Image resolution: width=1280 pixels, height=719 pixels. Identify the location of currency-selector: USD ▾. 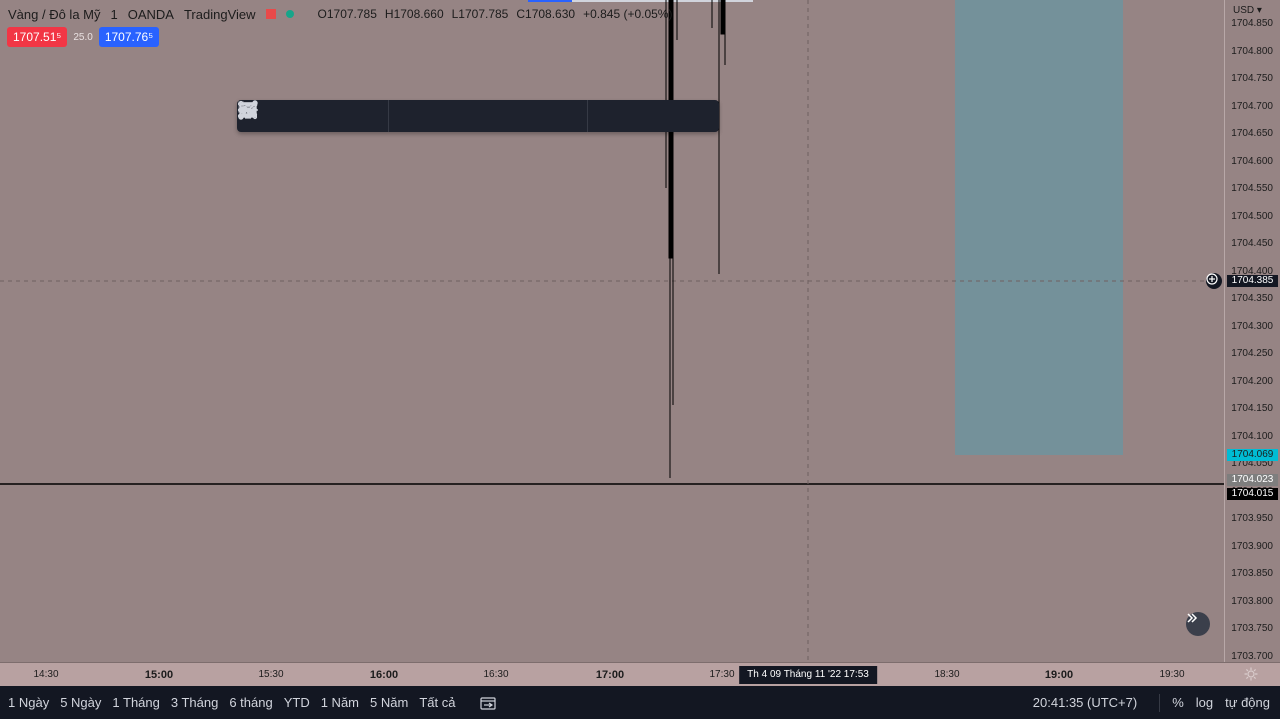
(1247, 10).